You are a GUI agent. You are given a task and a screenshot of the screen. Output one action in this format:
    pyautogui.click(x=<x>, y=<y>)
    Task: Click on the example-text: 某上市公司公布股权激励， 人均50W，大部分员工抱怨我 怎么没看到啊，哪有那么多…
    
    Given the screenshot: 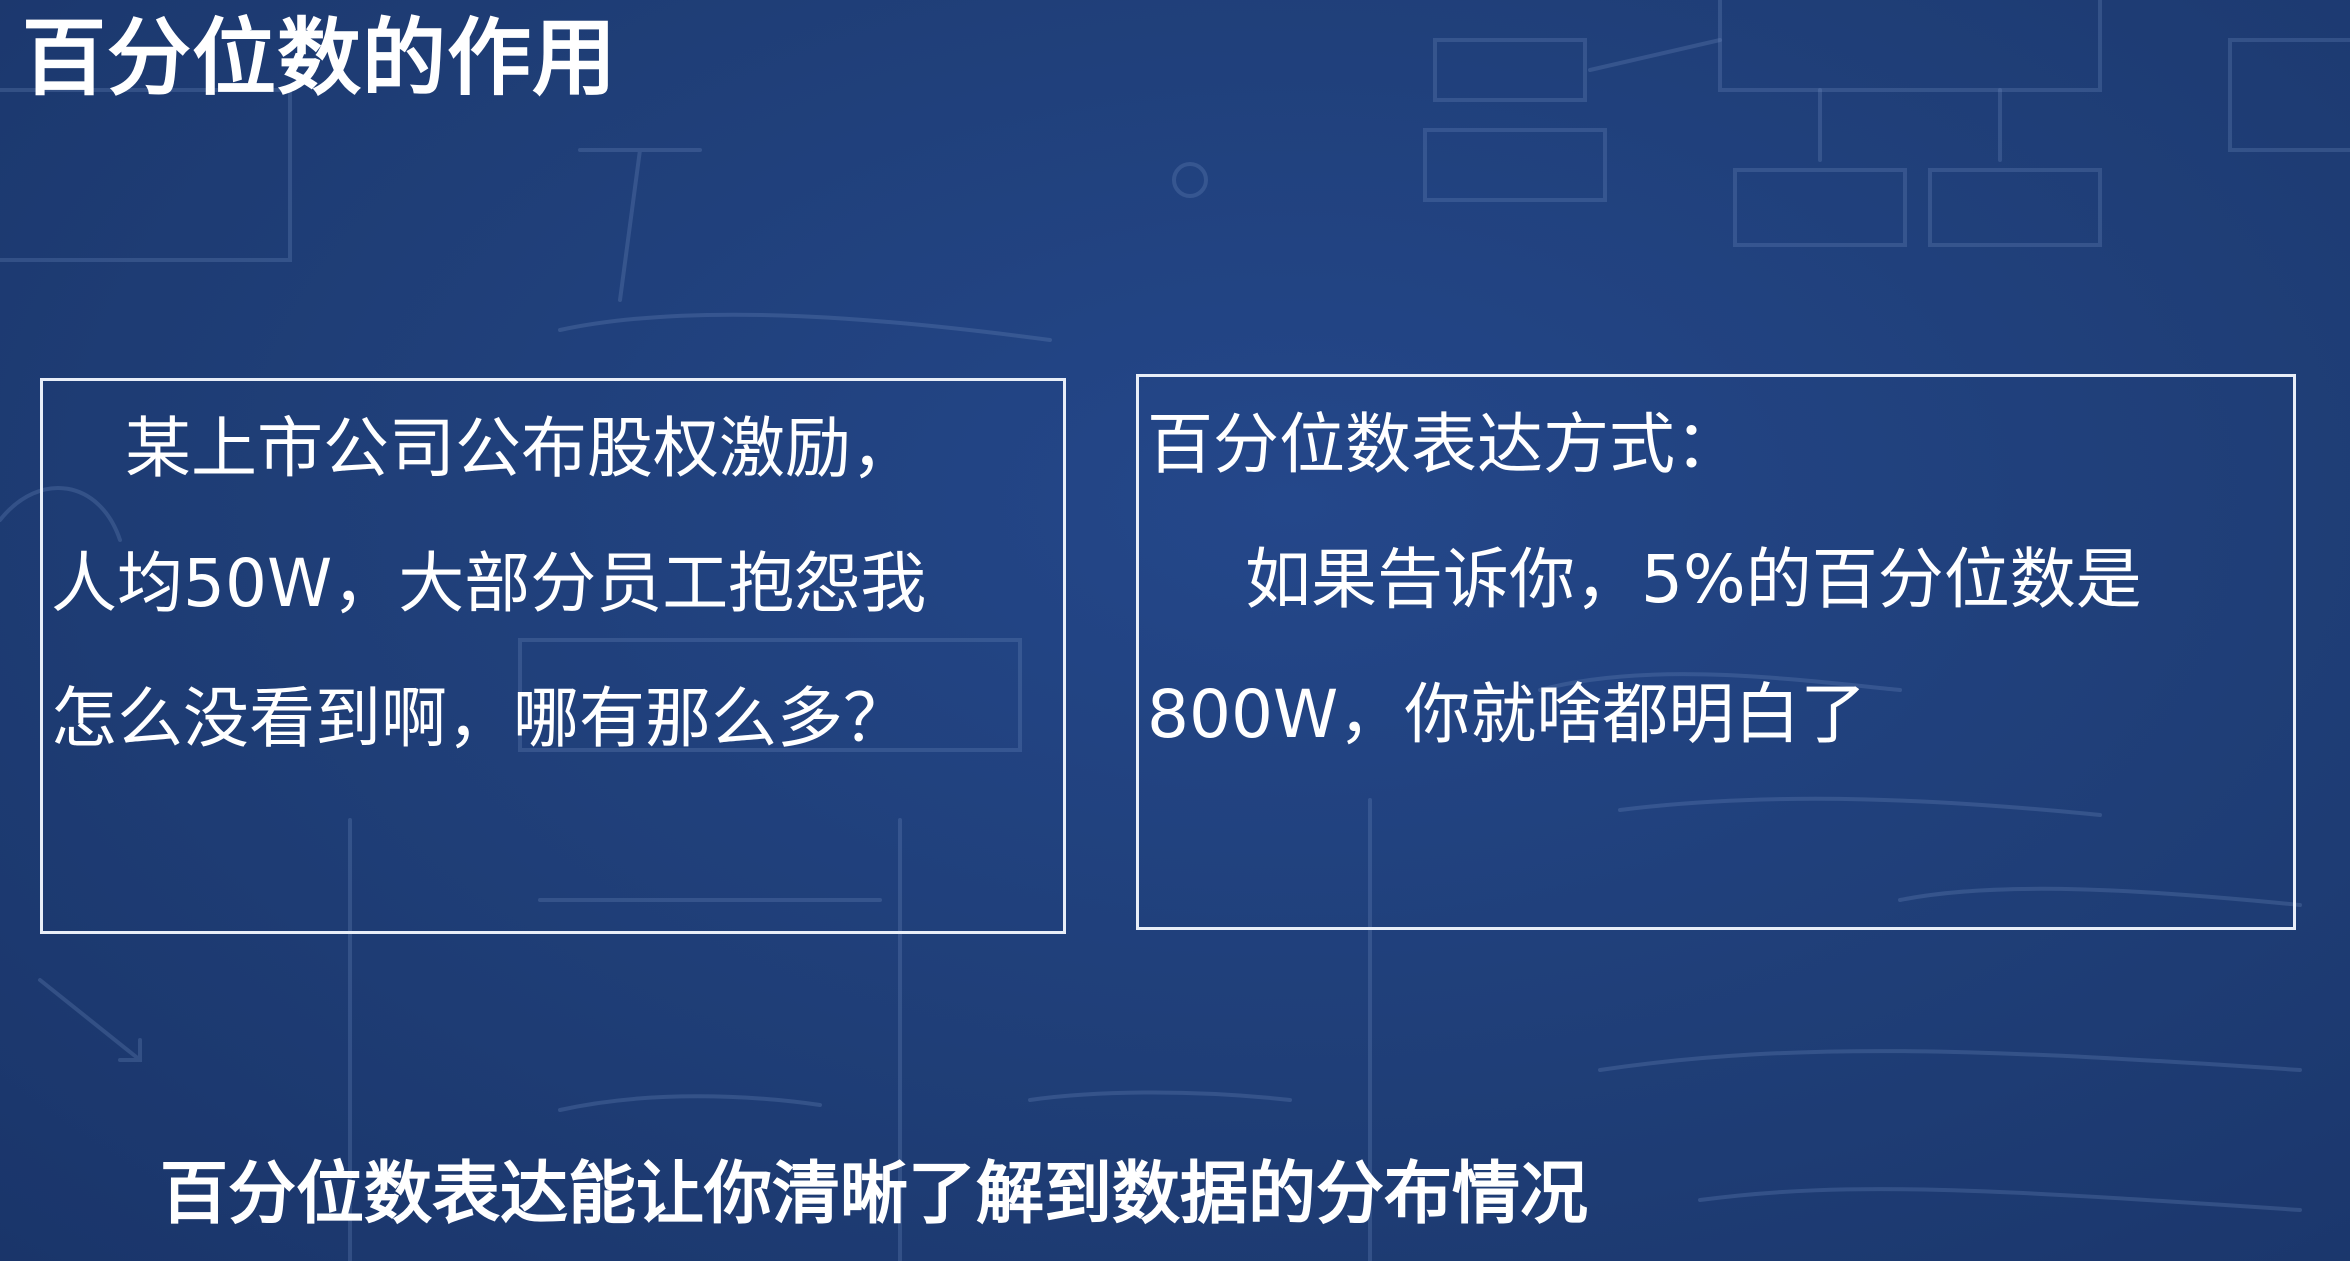 What is the action you would take?
    pyautogui.click(x=553, y=583)
    